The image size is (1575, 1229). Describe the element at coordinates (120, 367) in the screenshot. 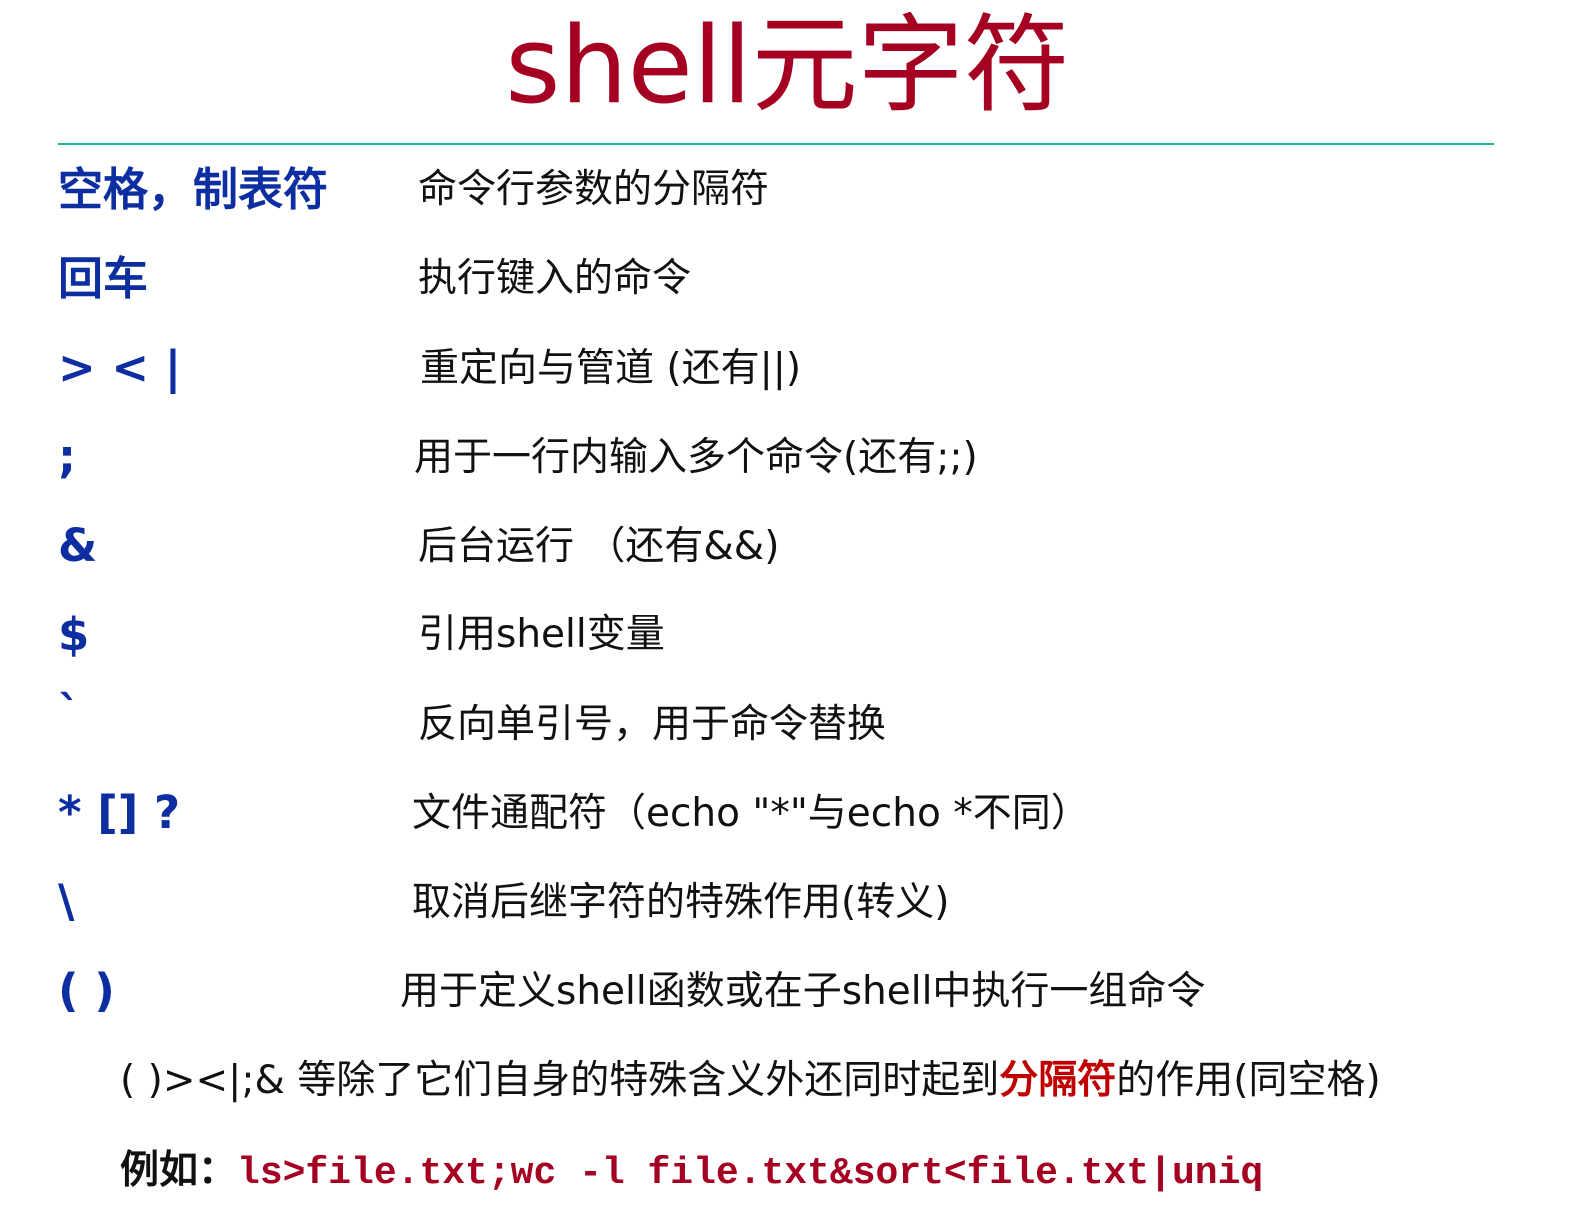

I see `symbol-redirect-pipe: > < |` at that location.